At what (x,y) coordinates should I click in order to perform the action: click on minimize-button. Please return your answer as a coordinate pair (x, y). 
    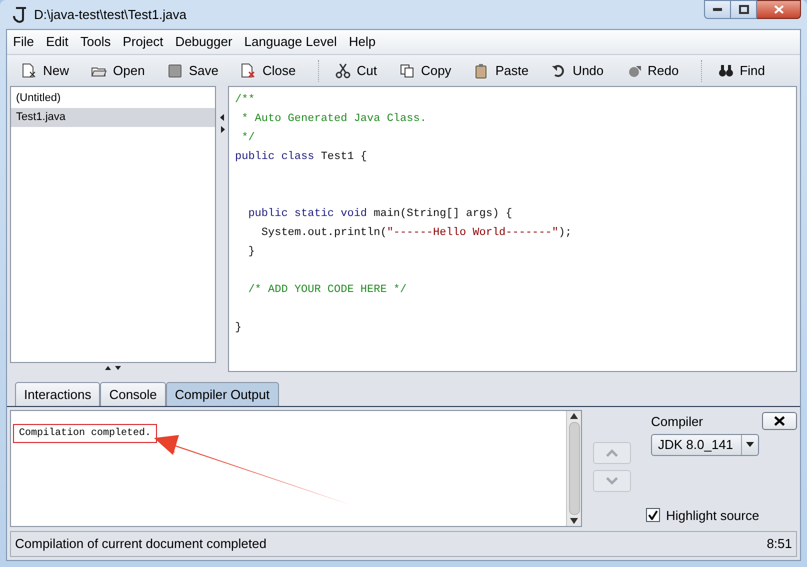
    Looking at the image, I should click on (717, 9).